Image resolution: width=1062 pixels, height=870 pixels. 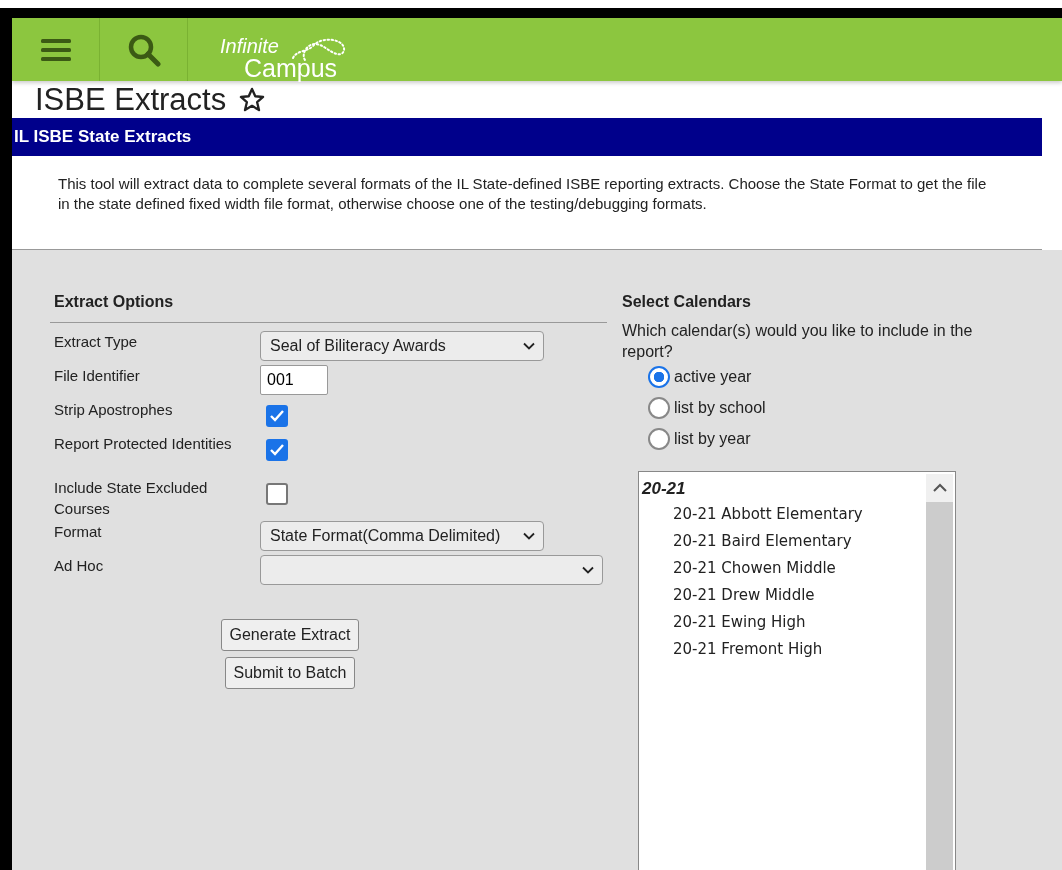 I want to click on field-label: Report Protected Identities, so click(x=143, y=443).